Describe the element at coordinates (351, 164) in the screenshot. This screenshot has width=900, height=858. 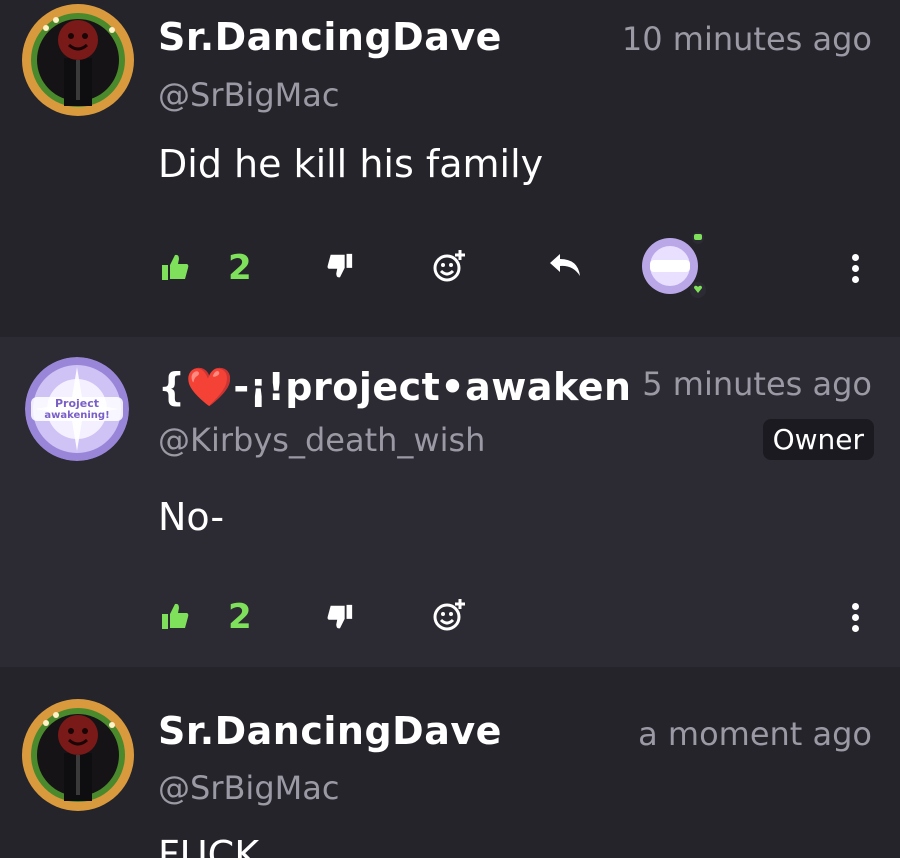
I see `comment-text: Did he kill his family` at that location.